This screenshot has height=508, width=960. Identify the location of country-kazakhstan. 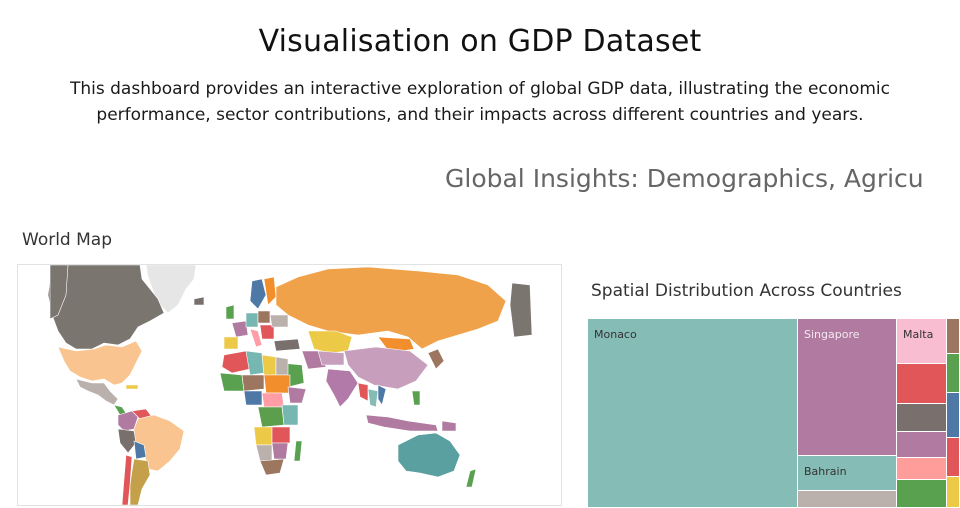
(330, 342).